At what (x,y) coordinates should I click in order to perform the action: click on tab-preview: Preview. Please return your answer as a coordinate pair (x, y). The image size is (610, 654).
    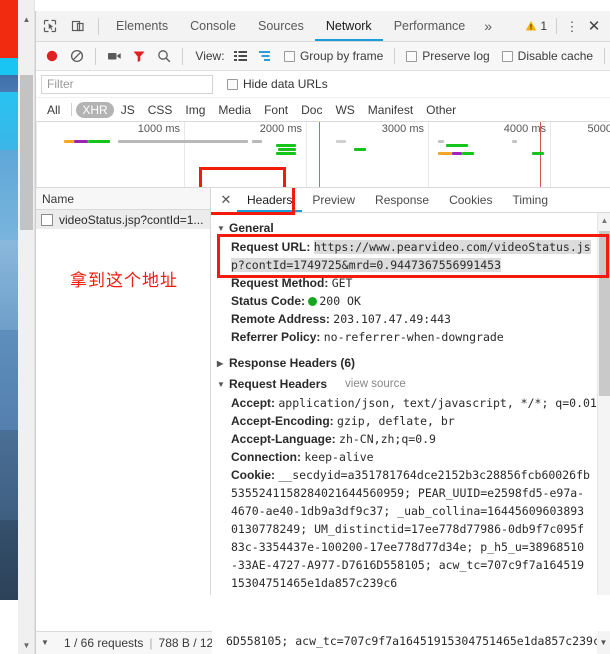
    Looking at the image, I should click on (333, 200).